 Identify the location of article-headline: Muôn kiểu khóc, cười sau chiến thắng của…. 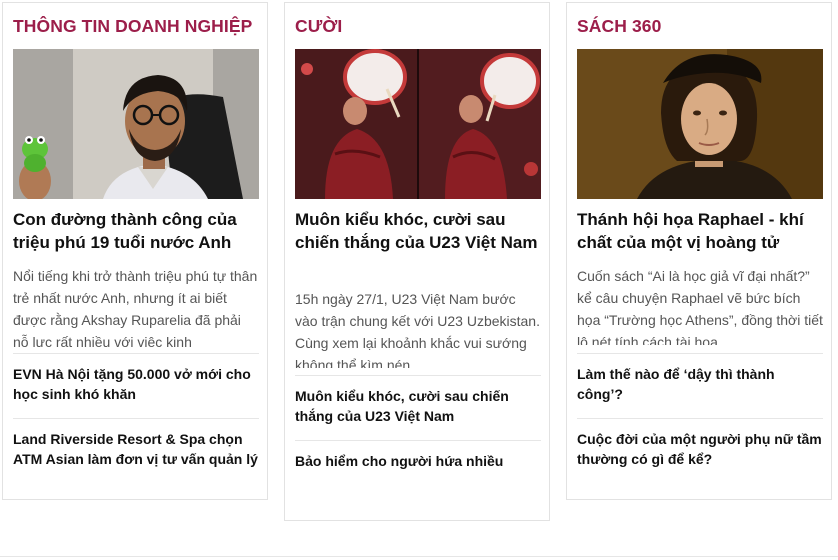
(418, 231).